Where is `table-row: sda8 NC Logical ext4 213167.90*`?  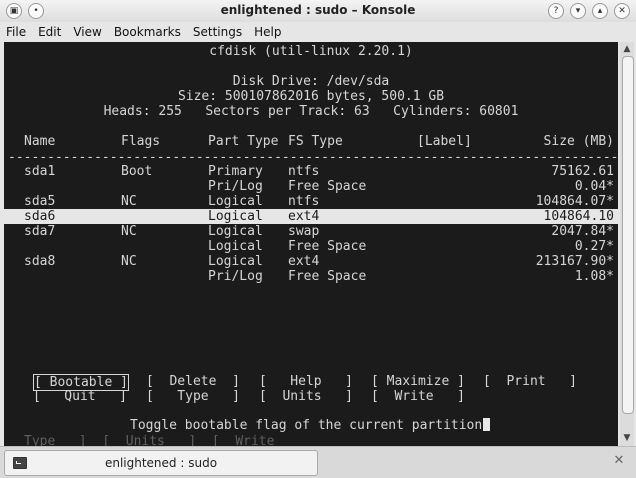 table-row: sda8 NC Logical ext4 213167.90* is located at coordinates (311, 261).